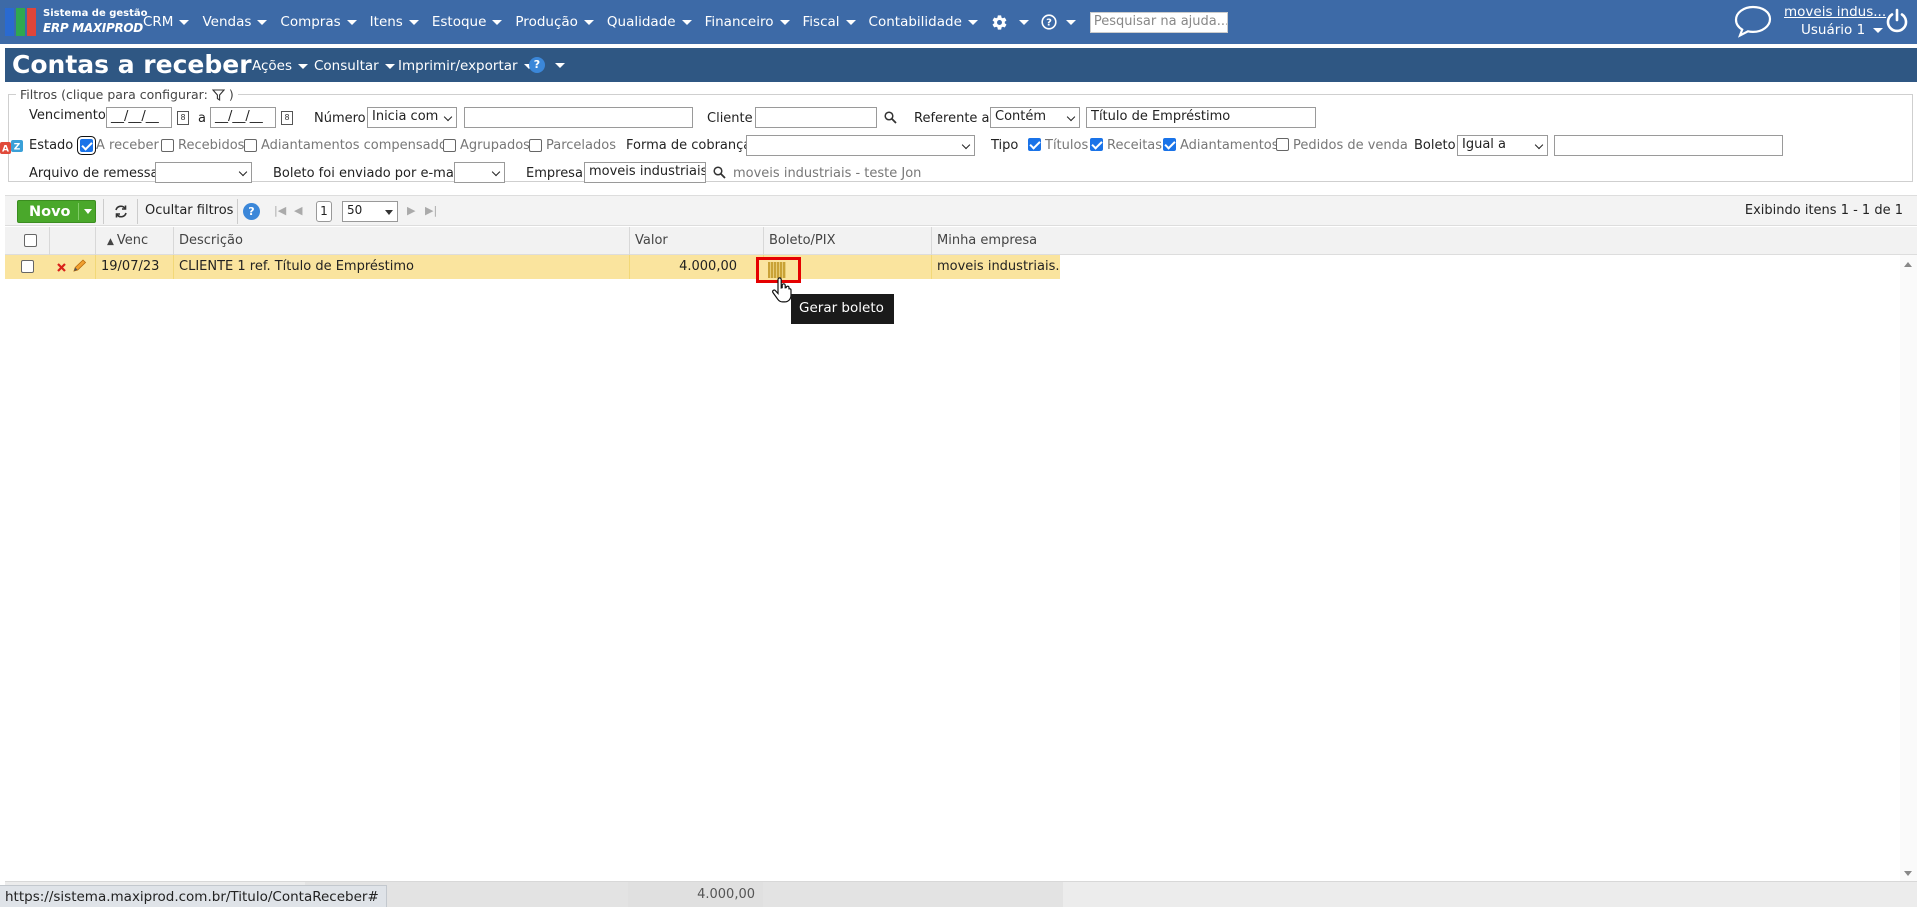  I want to click on page-help-menu: ?, so click(547, 65).